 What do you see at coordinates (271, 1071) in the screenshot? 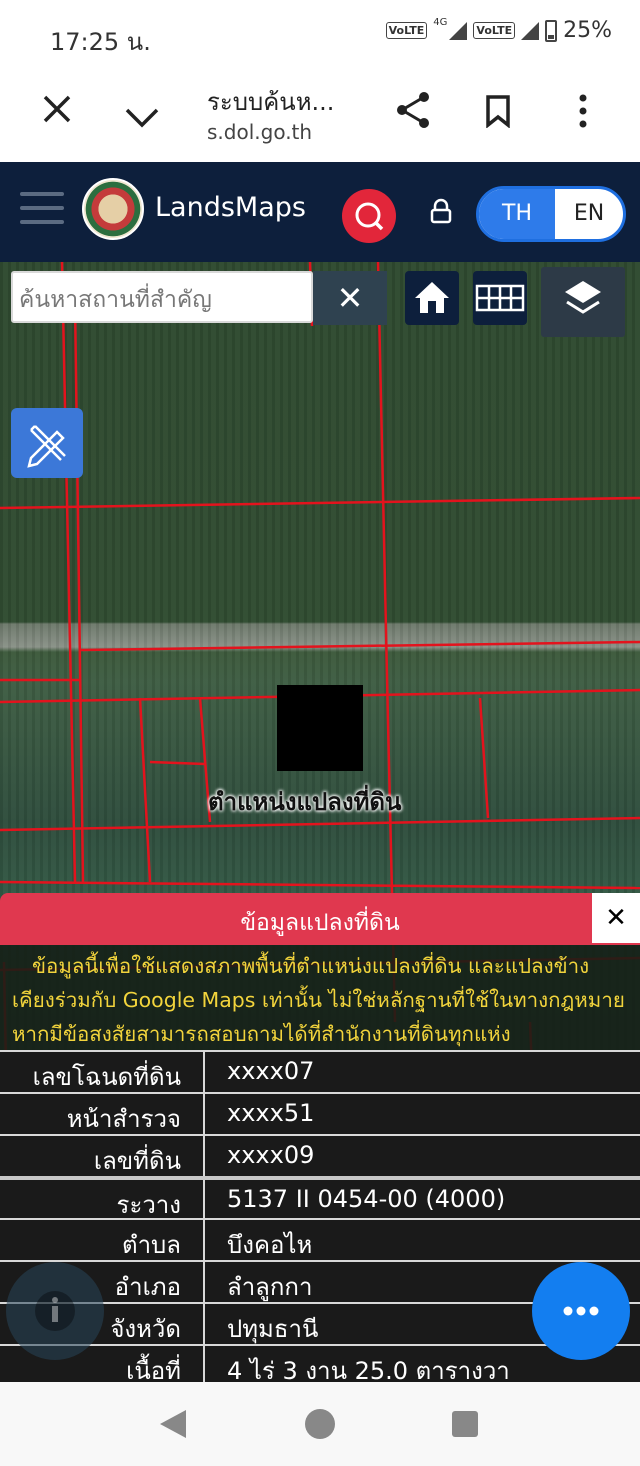
I see `row-value: xxxx07` at bounding box center [271, 1071].